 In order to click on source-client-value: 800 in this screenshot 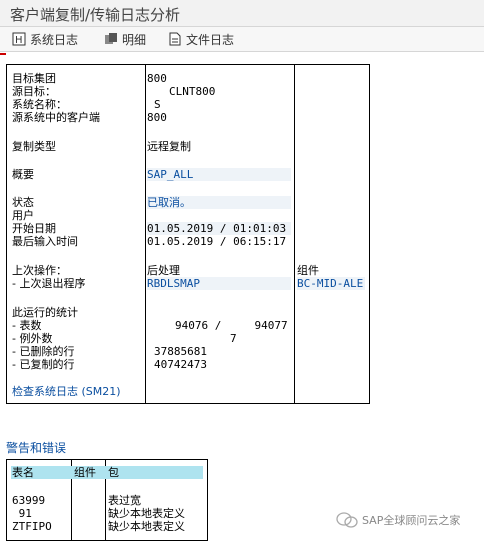, I will do `click(157, 117)`.